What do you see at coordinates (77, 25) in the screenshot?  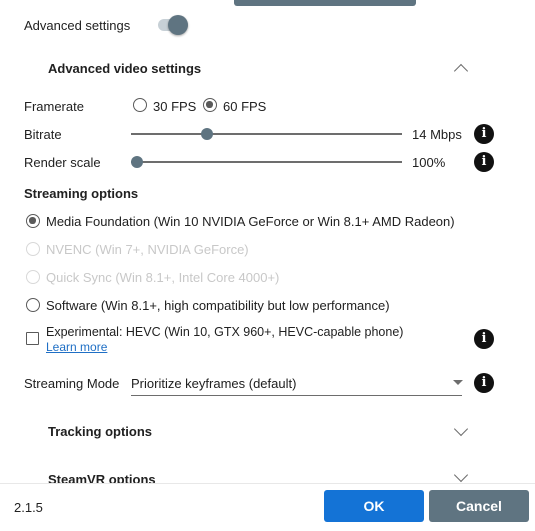 I see `advanced-settings-label: Advanced settings` at bounding box center [77, 25].